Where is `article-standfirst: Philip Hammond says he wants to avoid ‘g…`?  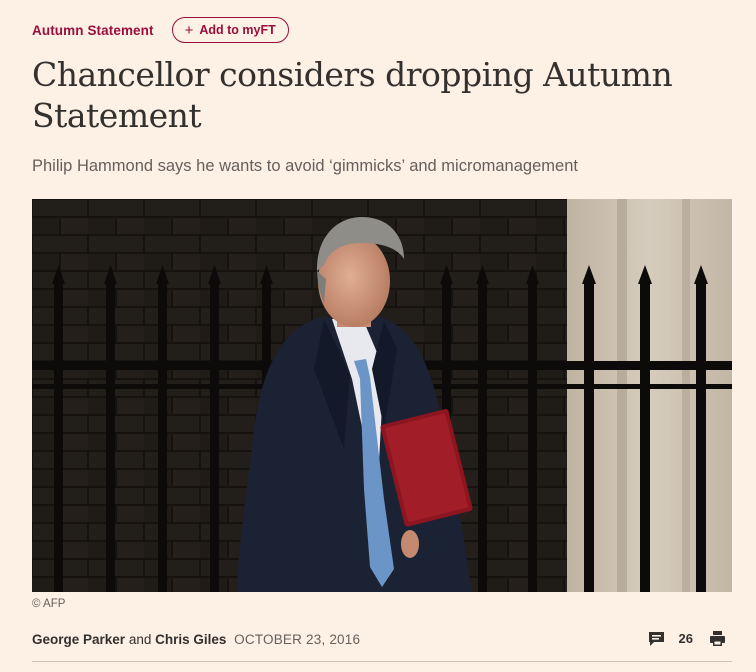
article-standfirst: Philip Hammond says he wants to avoid ‘g… is located at coordinates (305, 166).